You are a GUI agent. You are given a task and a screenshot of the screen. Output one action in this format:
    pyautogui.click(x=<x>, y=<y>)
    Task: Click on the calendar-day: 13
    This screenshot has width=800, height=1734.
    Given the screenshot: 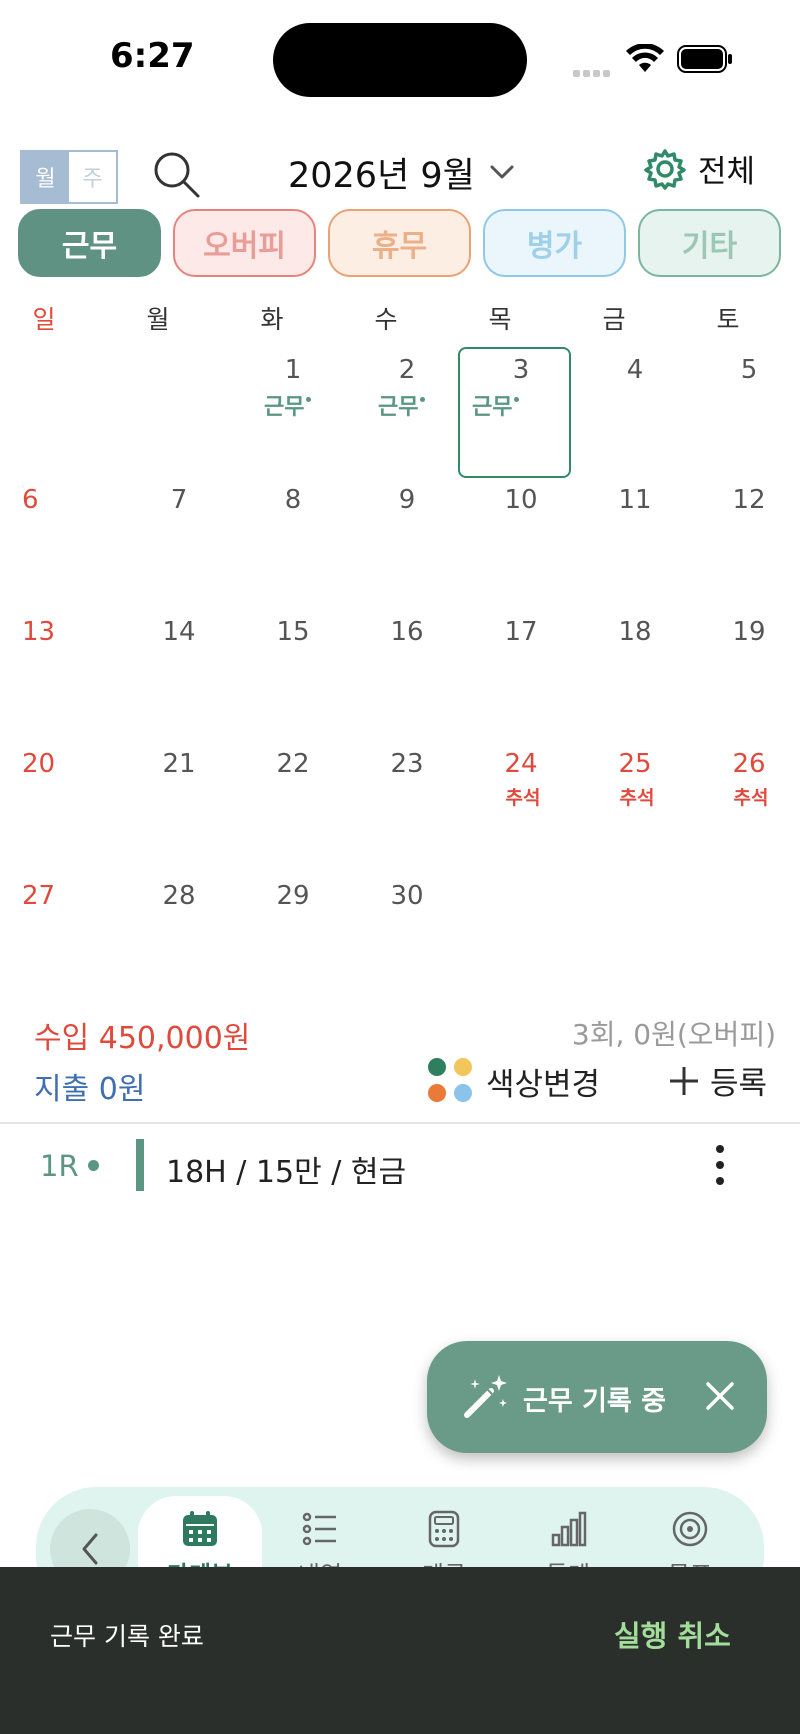 What is the action you would take?
    pyautogui.click(x=65, y=682)
    